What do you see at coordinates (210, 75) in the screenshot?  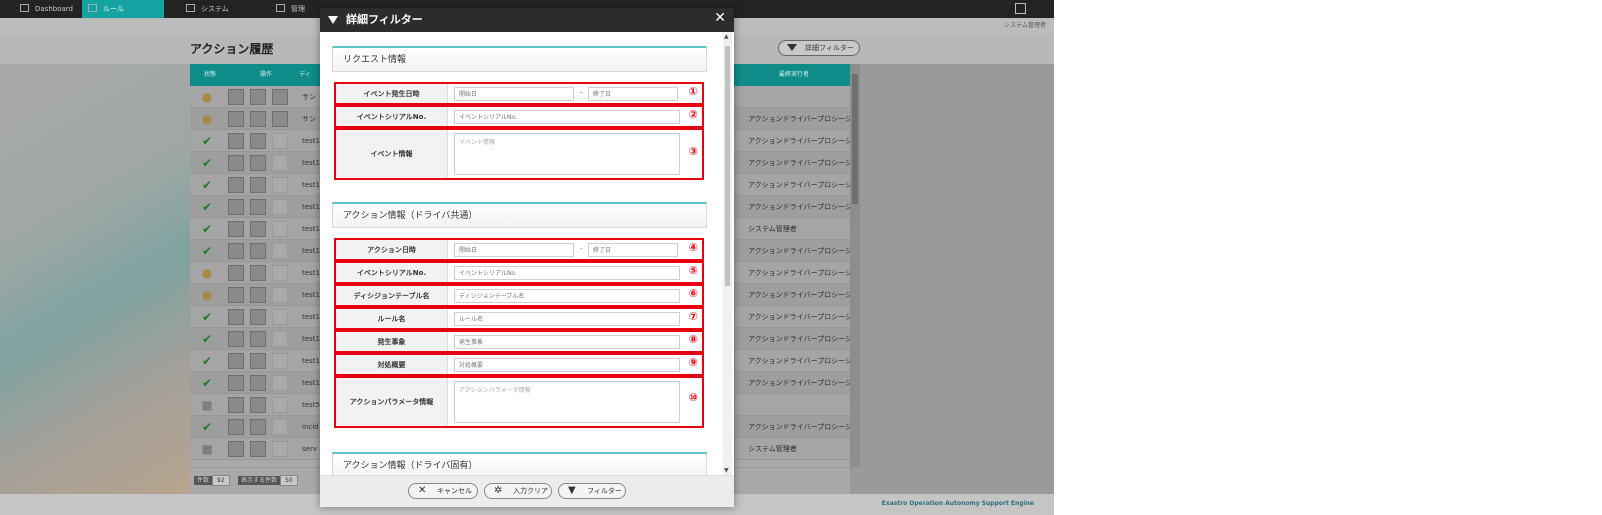 I see `header-status: 状態` at bounding box center [210, 75].